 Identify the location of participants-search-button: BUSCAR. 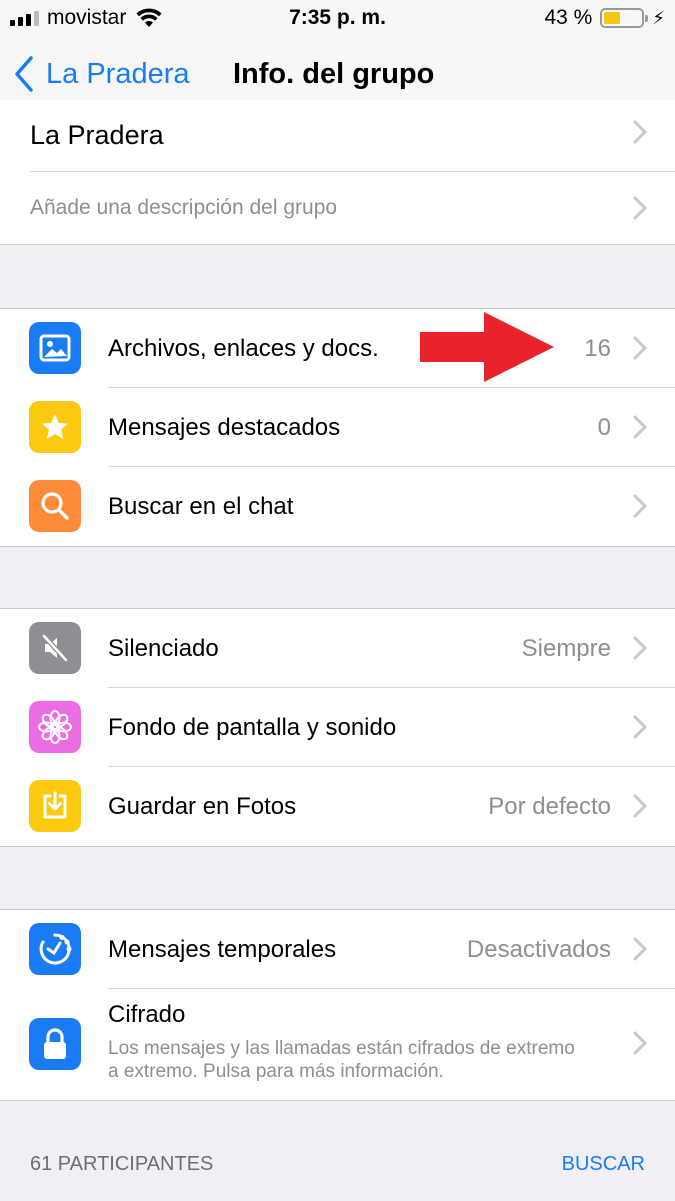
(603, 1164).